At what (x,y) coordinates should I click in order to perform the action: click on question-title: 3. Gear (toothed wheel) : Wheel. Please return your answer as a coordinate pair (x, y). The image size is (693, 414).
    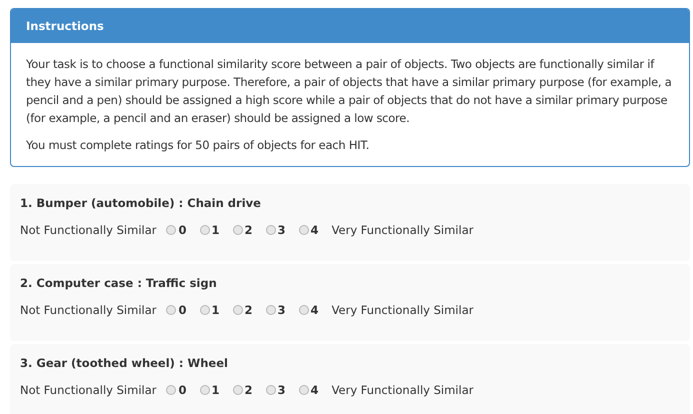
    Looking at the image, I should click on (124, 363).